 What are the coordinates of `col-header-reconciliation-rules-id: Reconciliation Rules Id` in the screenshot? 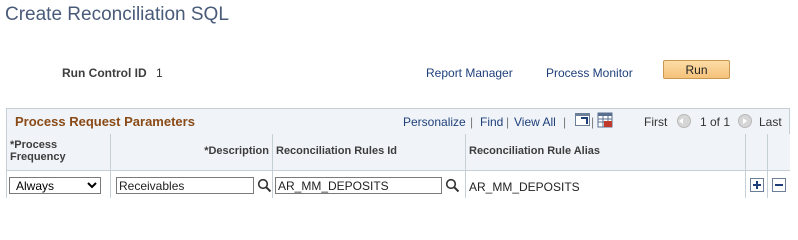 It's located at (369, 152).